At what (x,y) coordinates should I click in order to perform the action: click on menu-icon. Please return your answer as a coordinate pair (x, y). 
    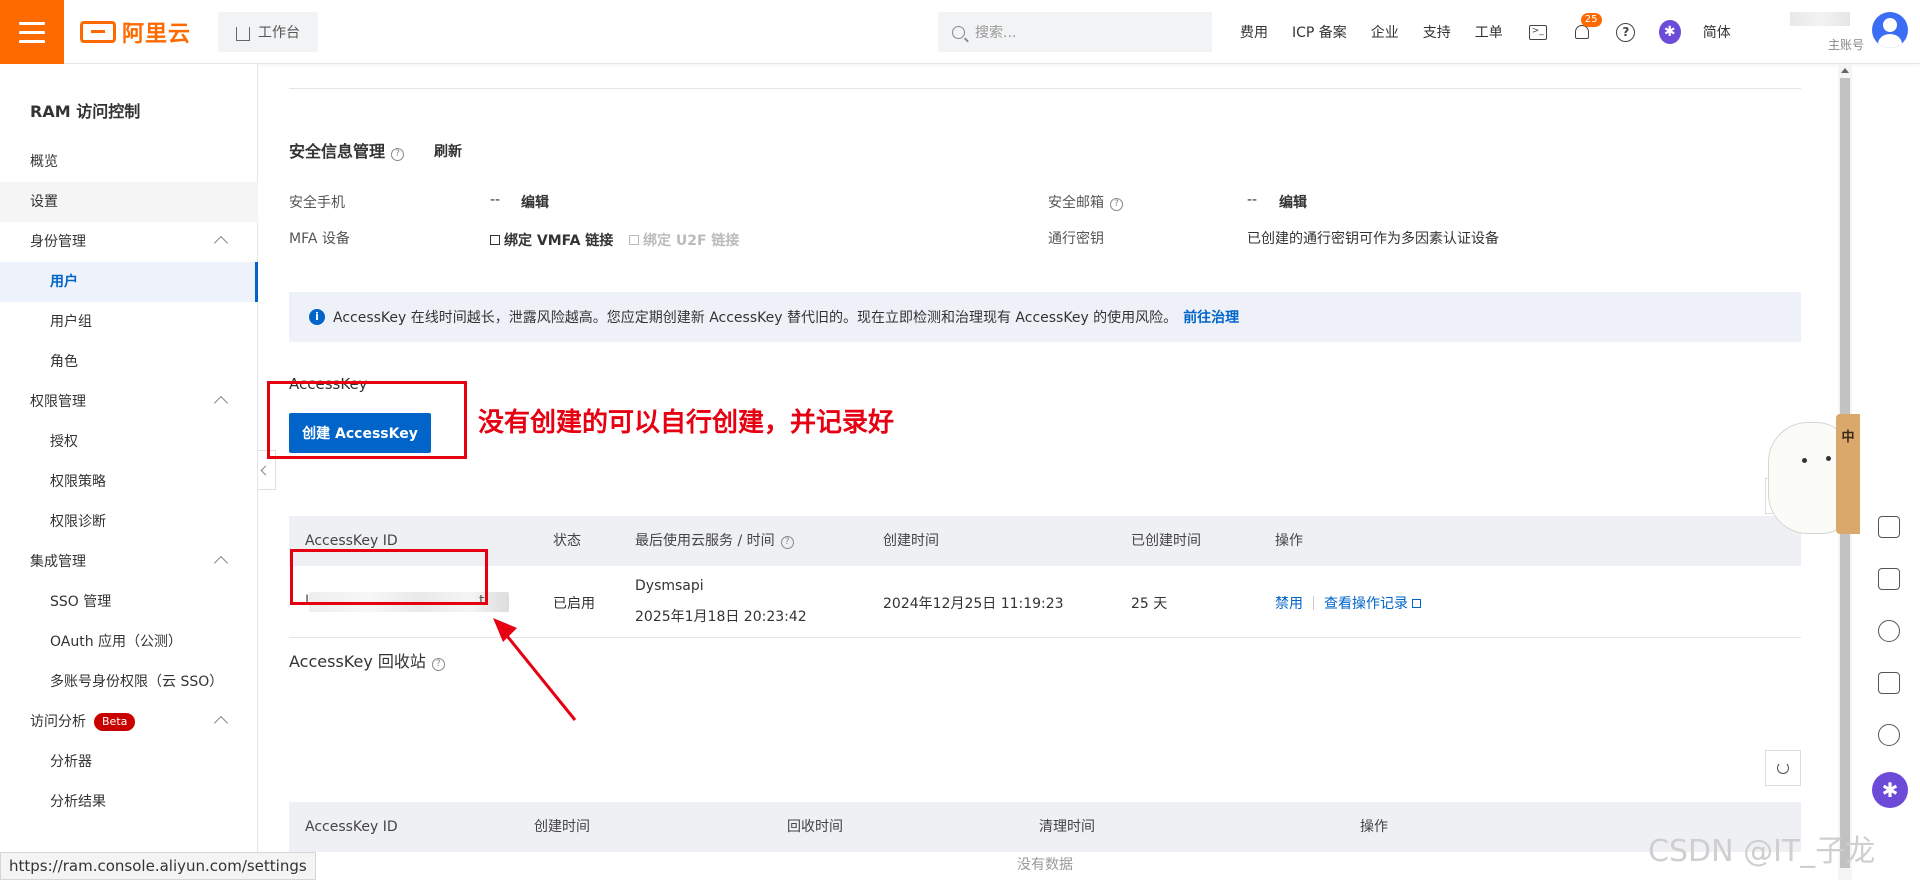
    Looking at the image, I should click on (32, 32).